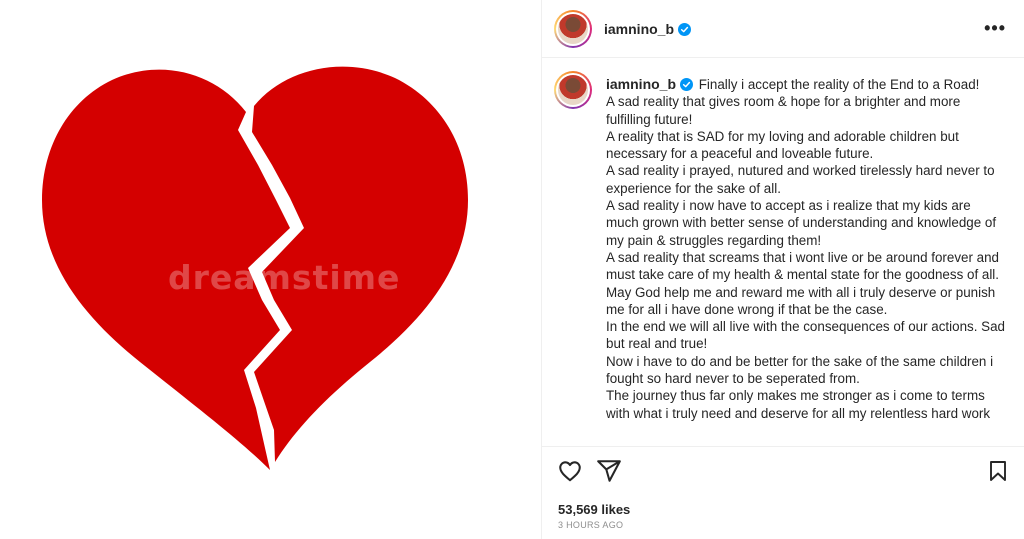  What do you see at coordinates (609, 471) in the screenshot?
I see `paper-plane-icon` at bounding box center [609, 471].